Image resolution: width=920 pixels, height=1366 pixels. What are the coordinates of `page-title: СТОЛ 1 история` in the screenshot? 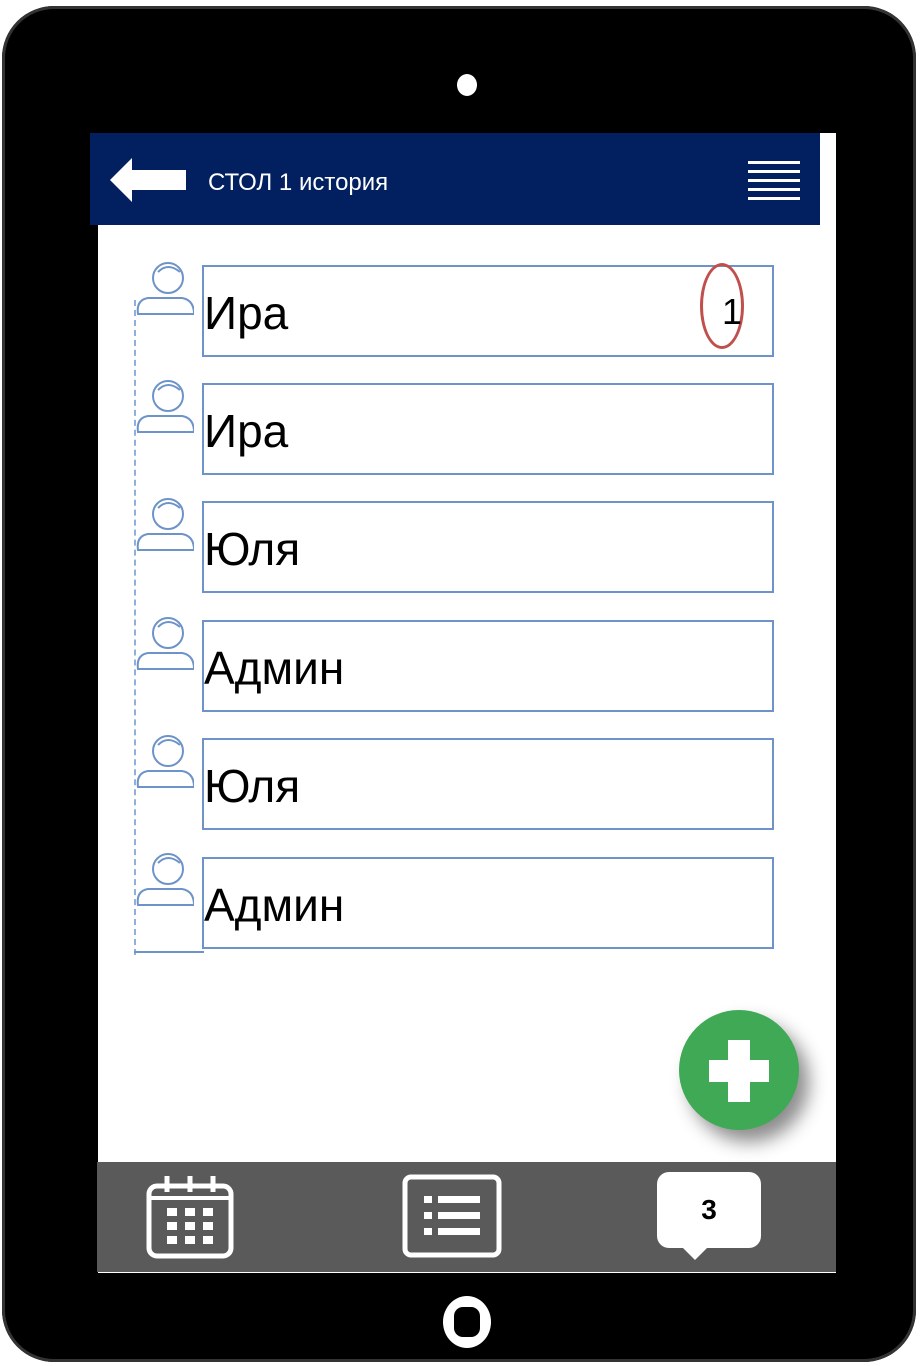 It's located at (298, 182).